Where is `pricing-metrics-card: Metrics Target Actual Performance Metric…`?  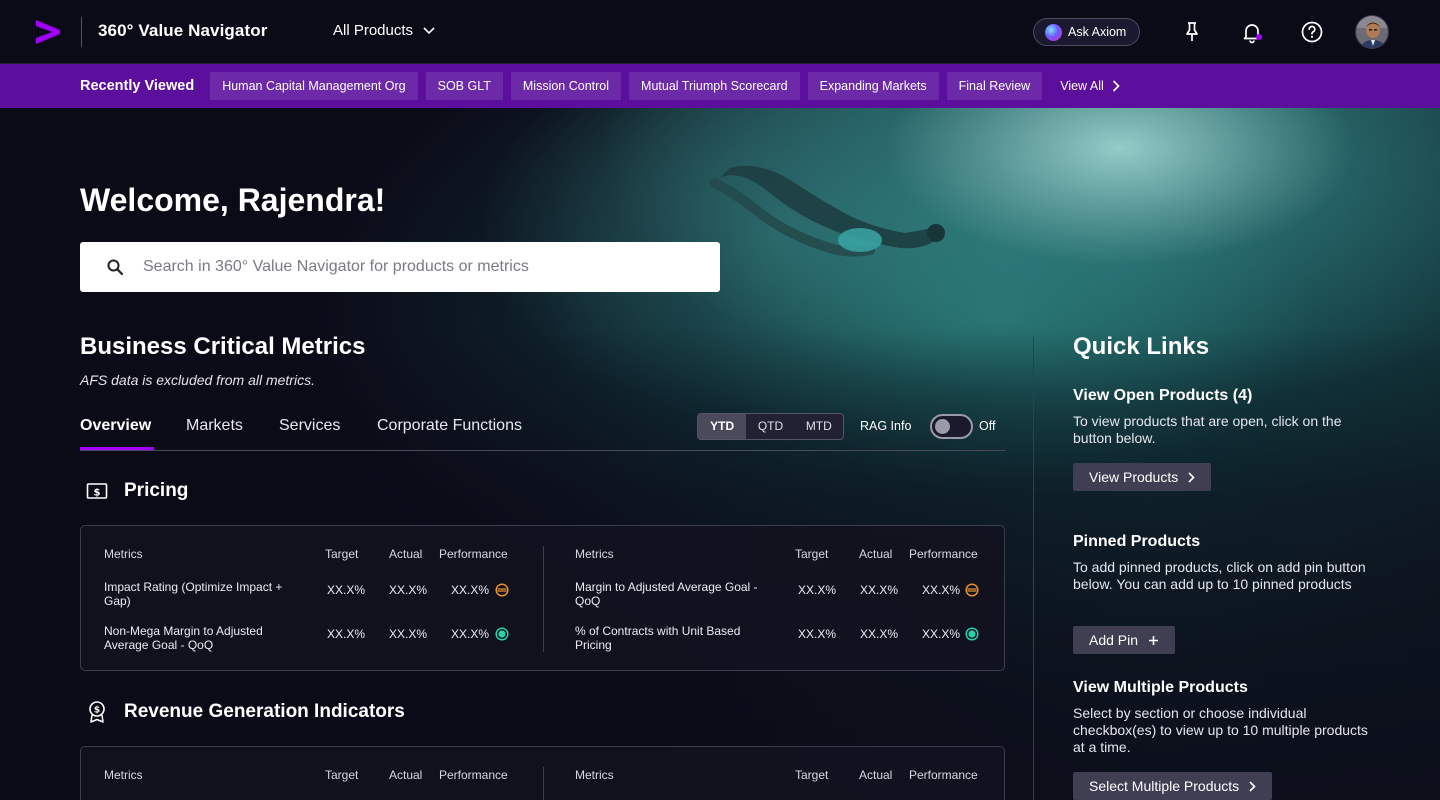
pricing-metrics-card: Metrics Target Actual Performance Metric… is located at coordinates (542, 598).